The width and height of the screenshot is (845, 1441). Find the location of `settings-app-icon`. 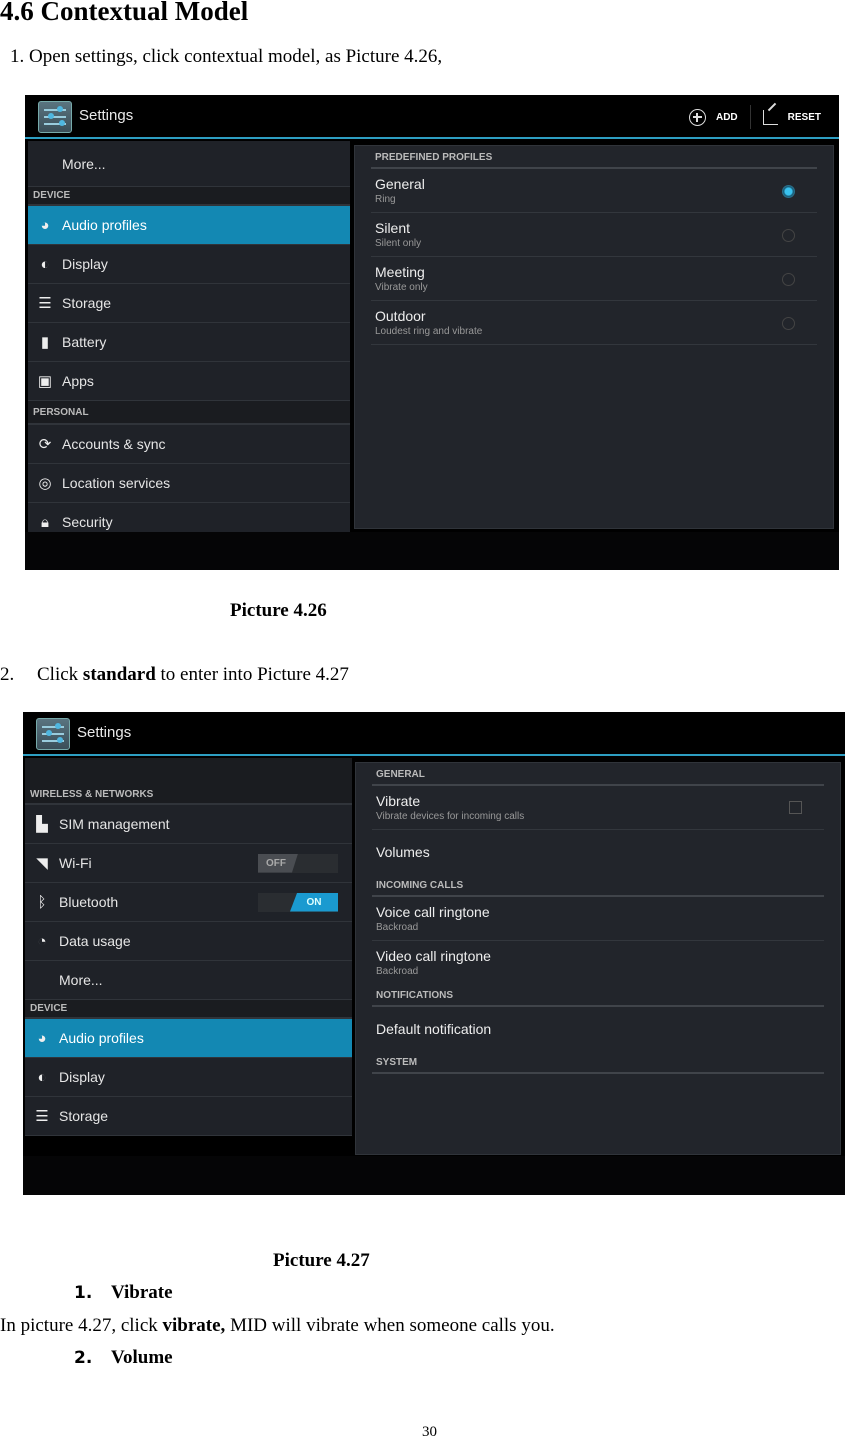

settings-app-icon is located at coordinates (53, 734).